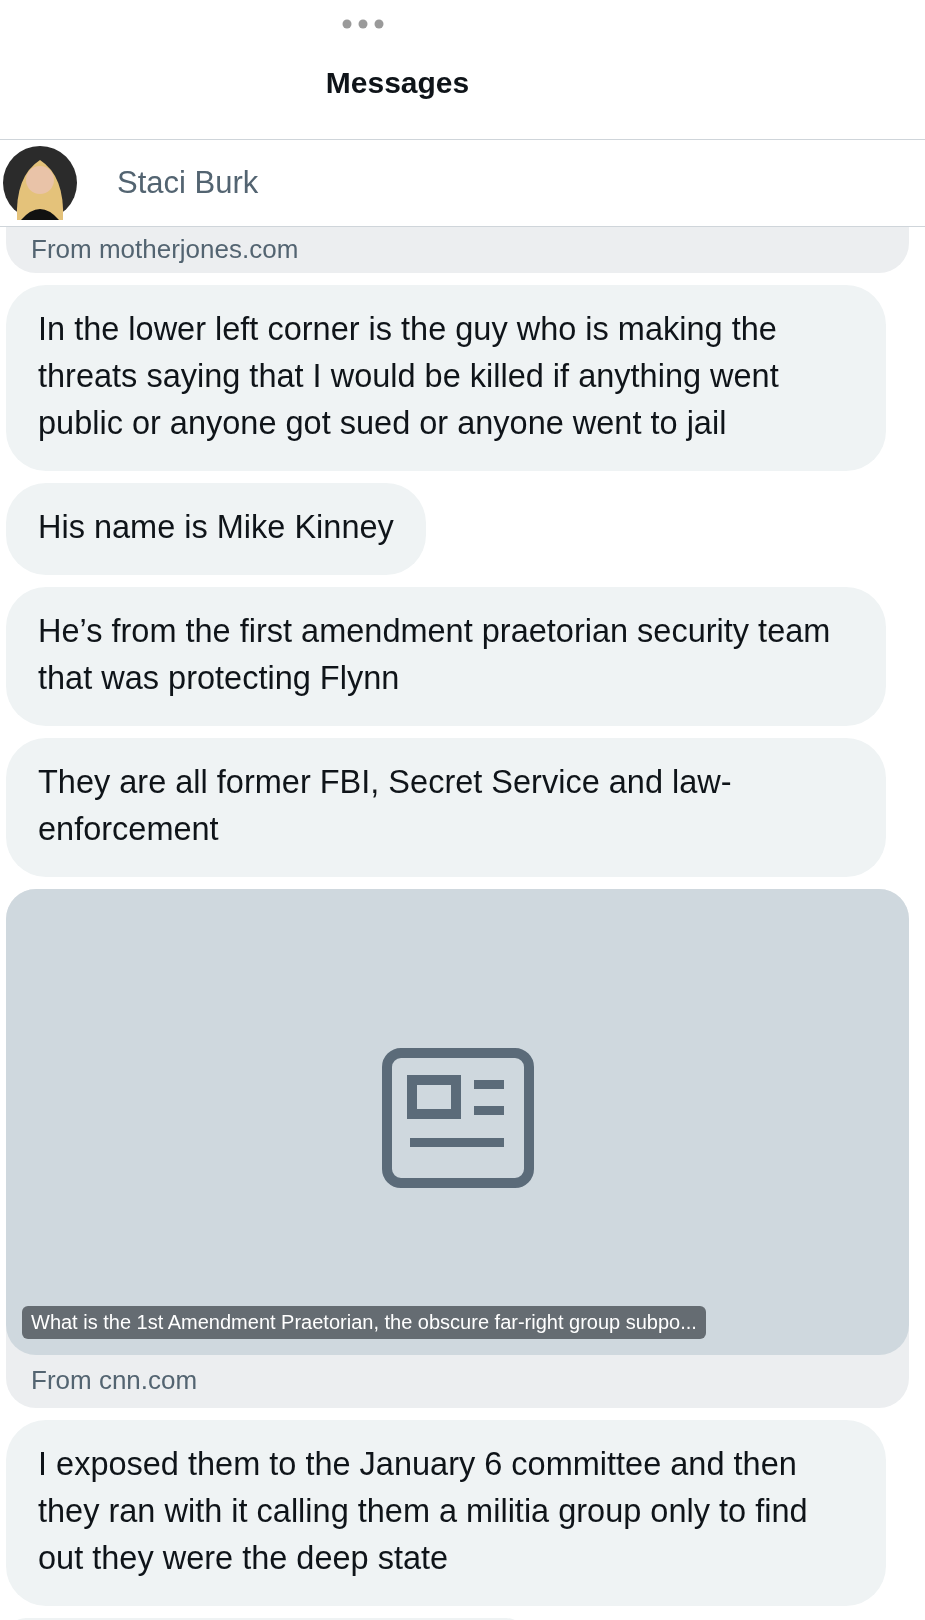  What do you see at coordinates (114, 1380) in the screenshot?
I see `link-source: From cnn.com` at bounding box center [114, 1380].